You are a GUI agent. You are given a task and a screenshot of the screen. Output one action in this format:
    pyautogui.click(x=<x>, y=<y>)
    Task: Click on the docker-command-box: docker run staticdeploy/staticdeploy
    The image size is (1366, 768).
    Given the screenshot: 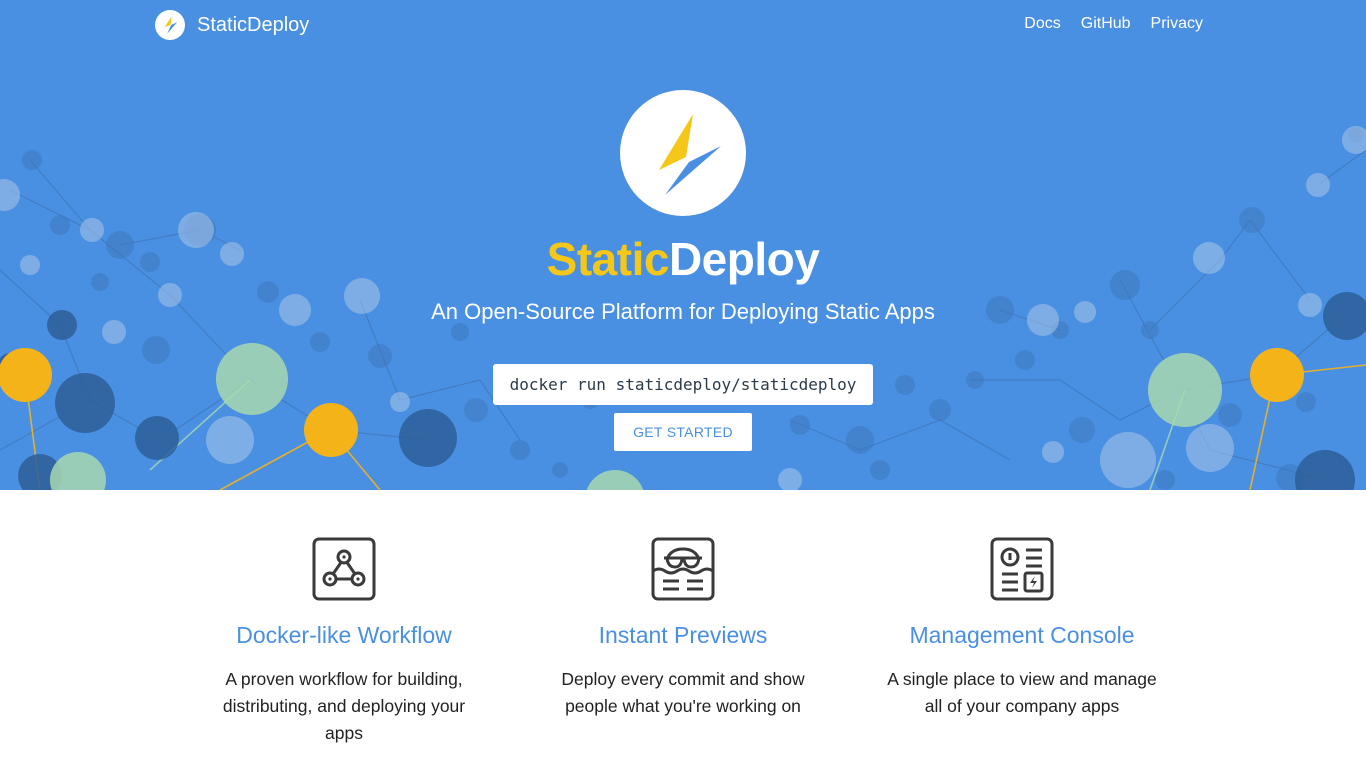 What is the action you would take?
    pyautogui.click(x=683, y=384)
    